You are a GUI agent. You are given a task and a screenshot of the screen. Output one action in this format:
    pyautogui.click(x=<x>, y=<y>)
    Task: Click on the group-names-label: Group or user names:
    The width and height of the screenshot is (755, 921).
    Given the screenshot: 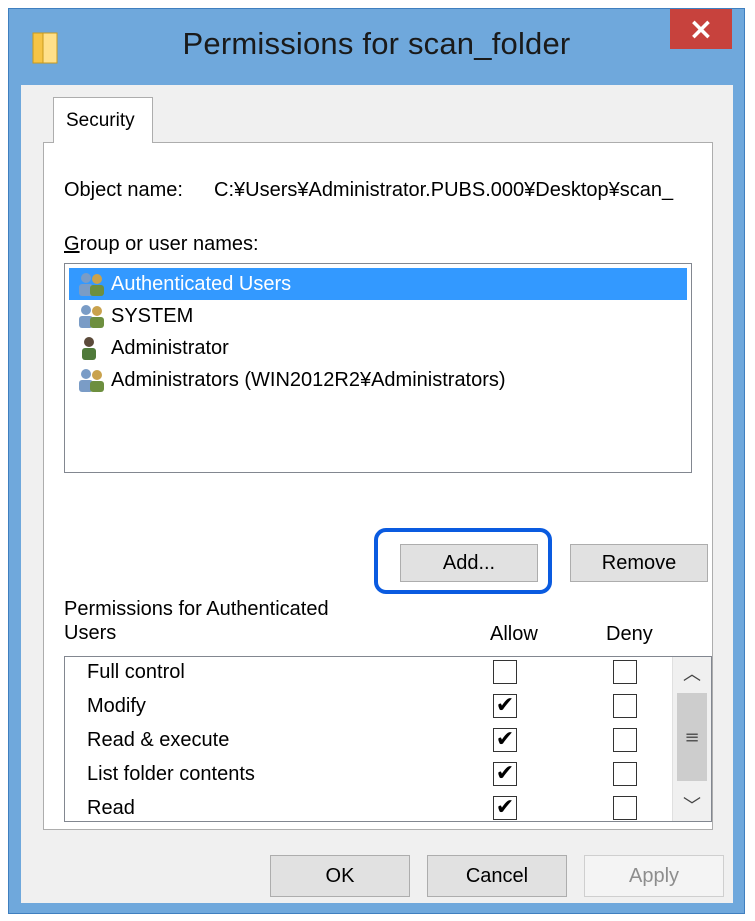 What is the action you would take?
    pyautogui.click(x=161, y=244)
    